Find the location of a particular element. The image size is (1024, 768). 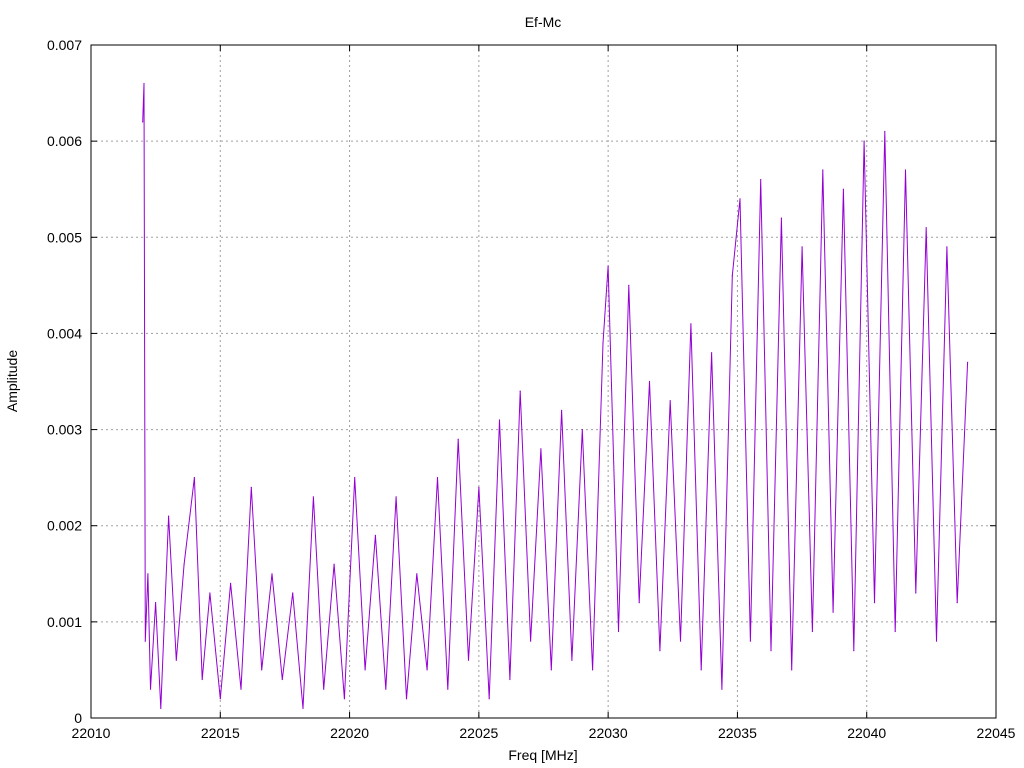

x-tick-label: 22040 is located at coordinates (866, 733).